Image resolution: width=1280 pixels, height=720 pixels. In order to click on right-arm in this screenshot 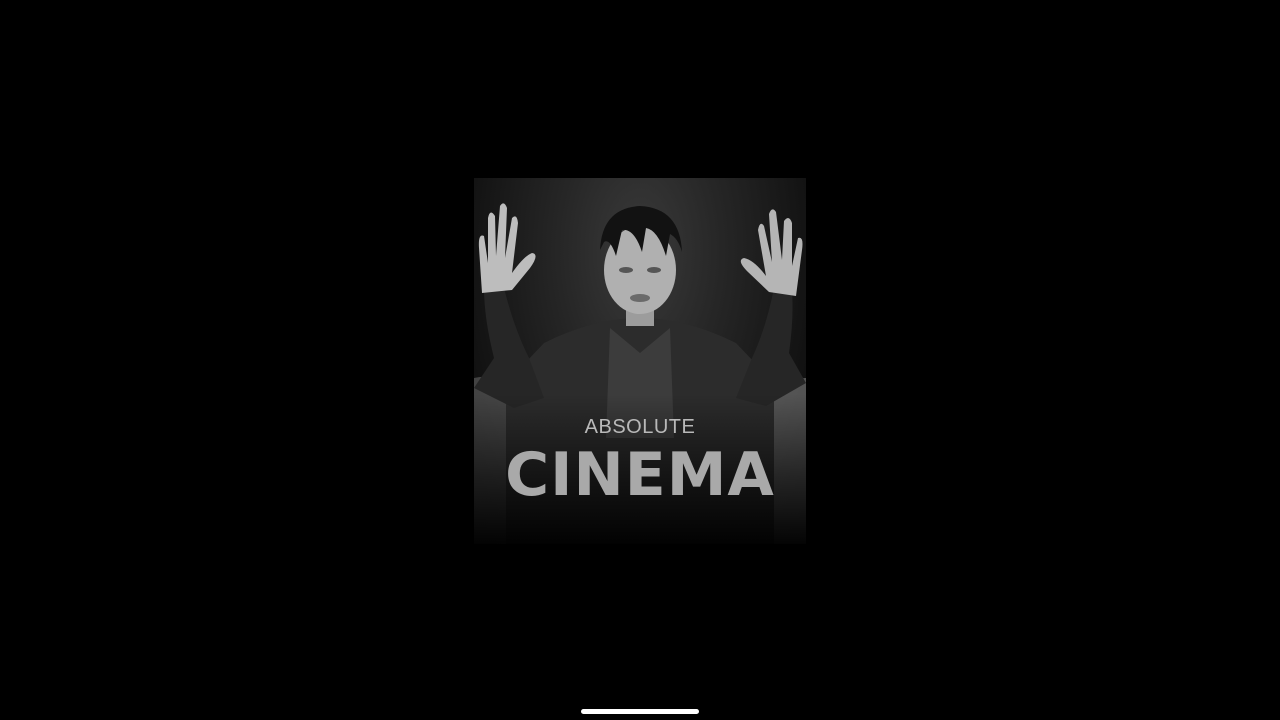, I will do `click(771, 347)`.